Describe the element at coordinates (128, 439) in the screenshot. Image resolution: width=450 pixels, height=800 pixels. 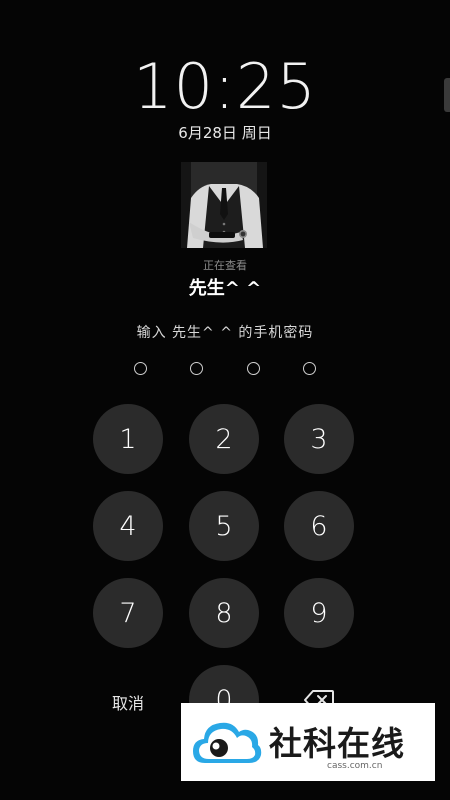
I see `key-1: 1` at that location.